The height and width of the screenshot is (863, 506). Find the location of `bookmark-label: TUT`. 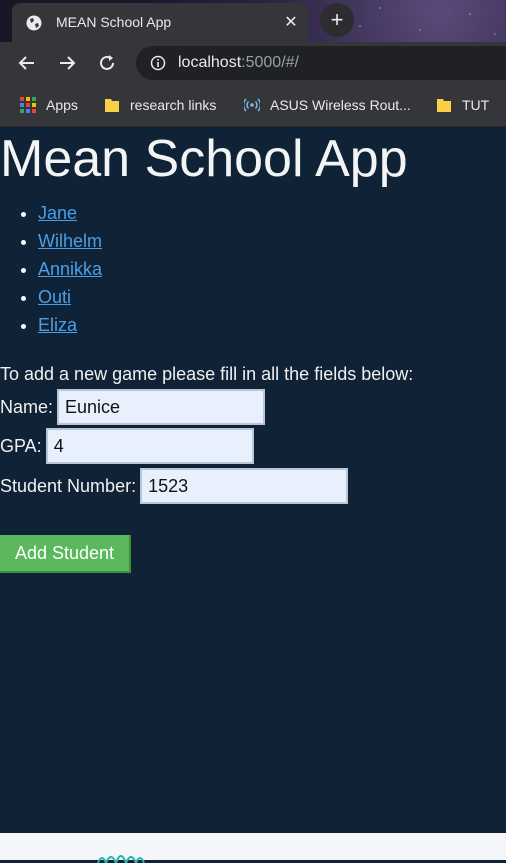

bookmark-label: TUT is located at coordinates (476, 105).